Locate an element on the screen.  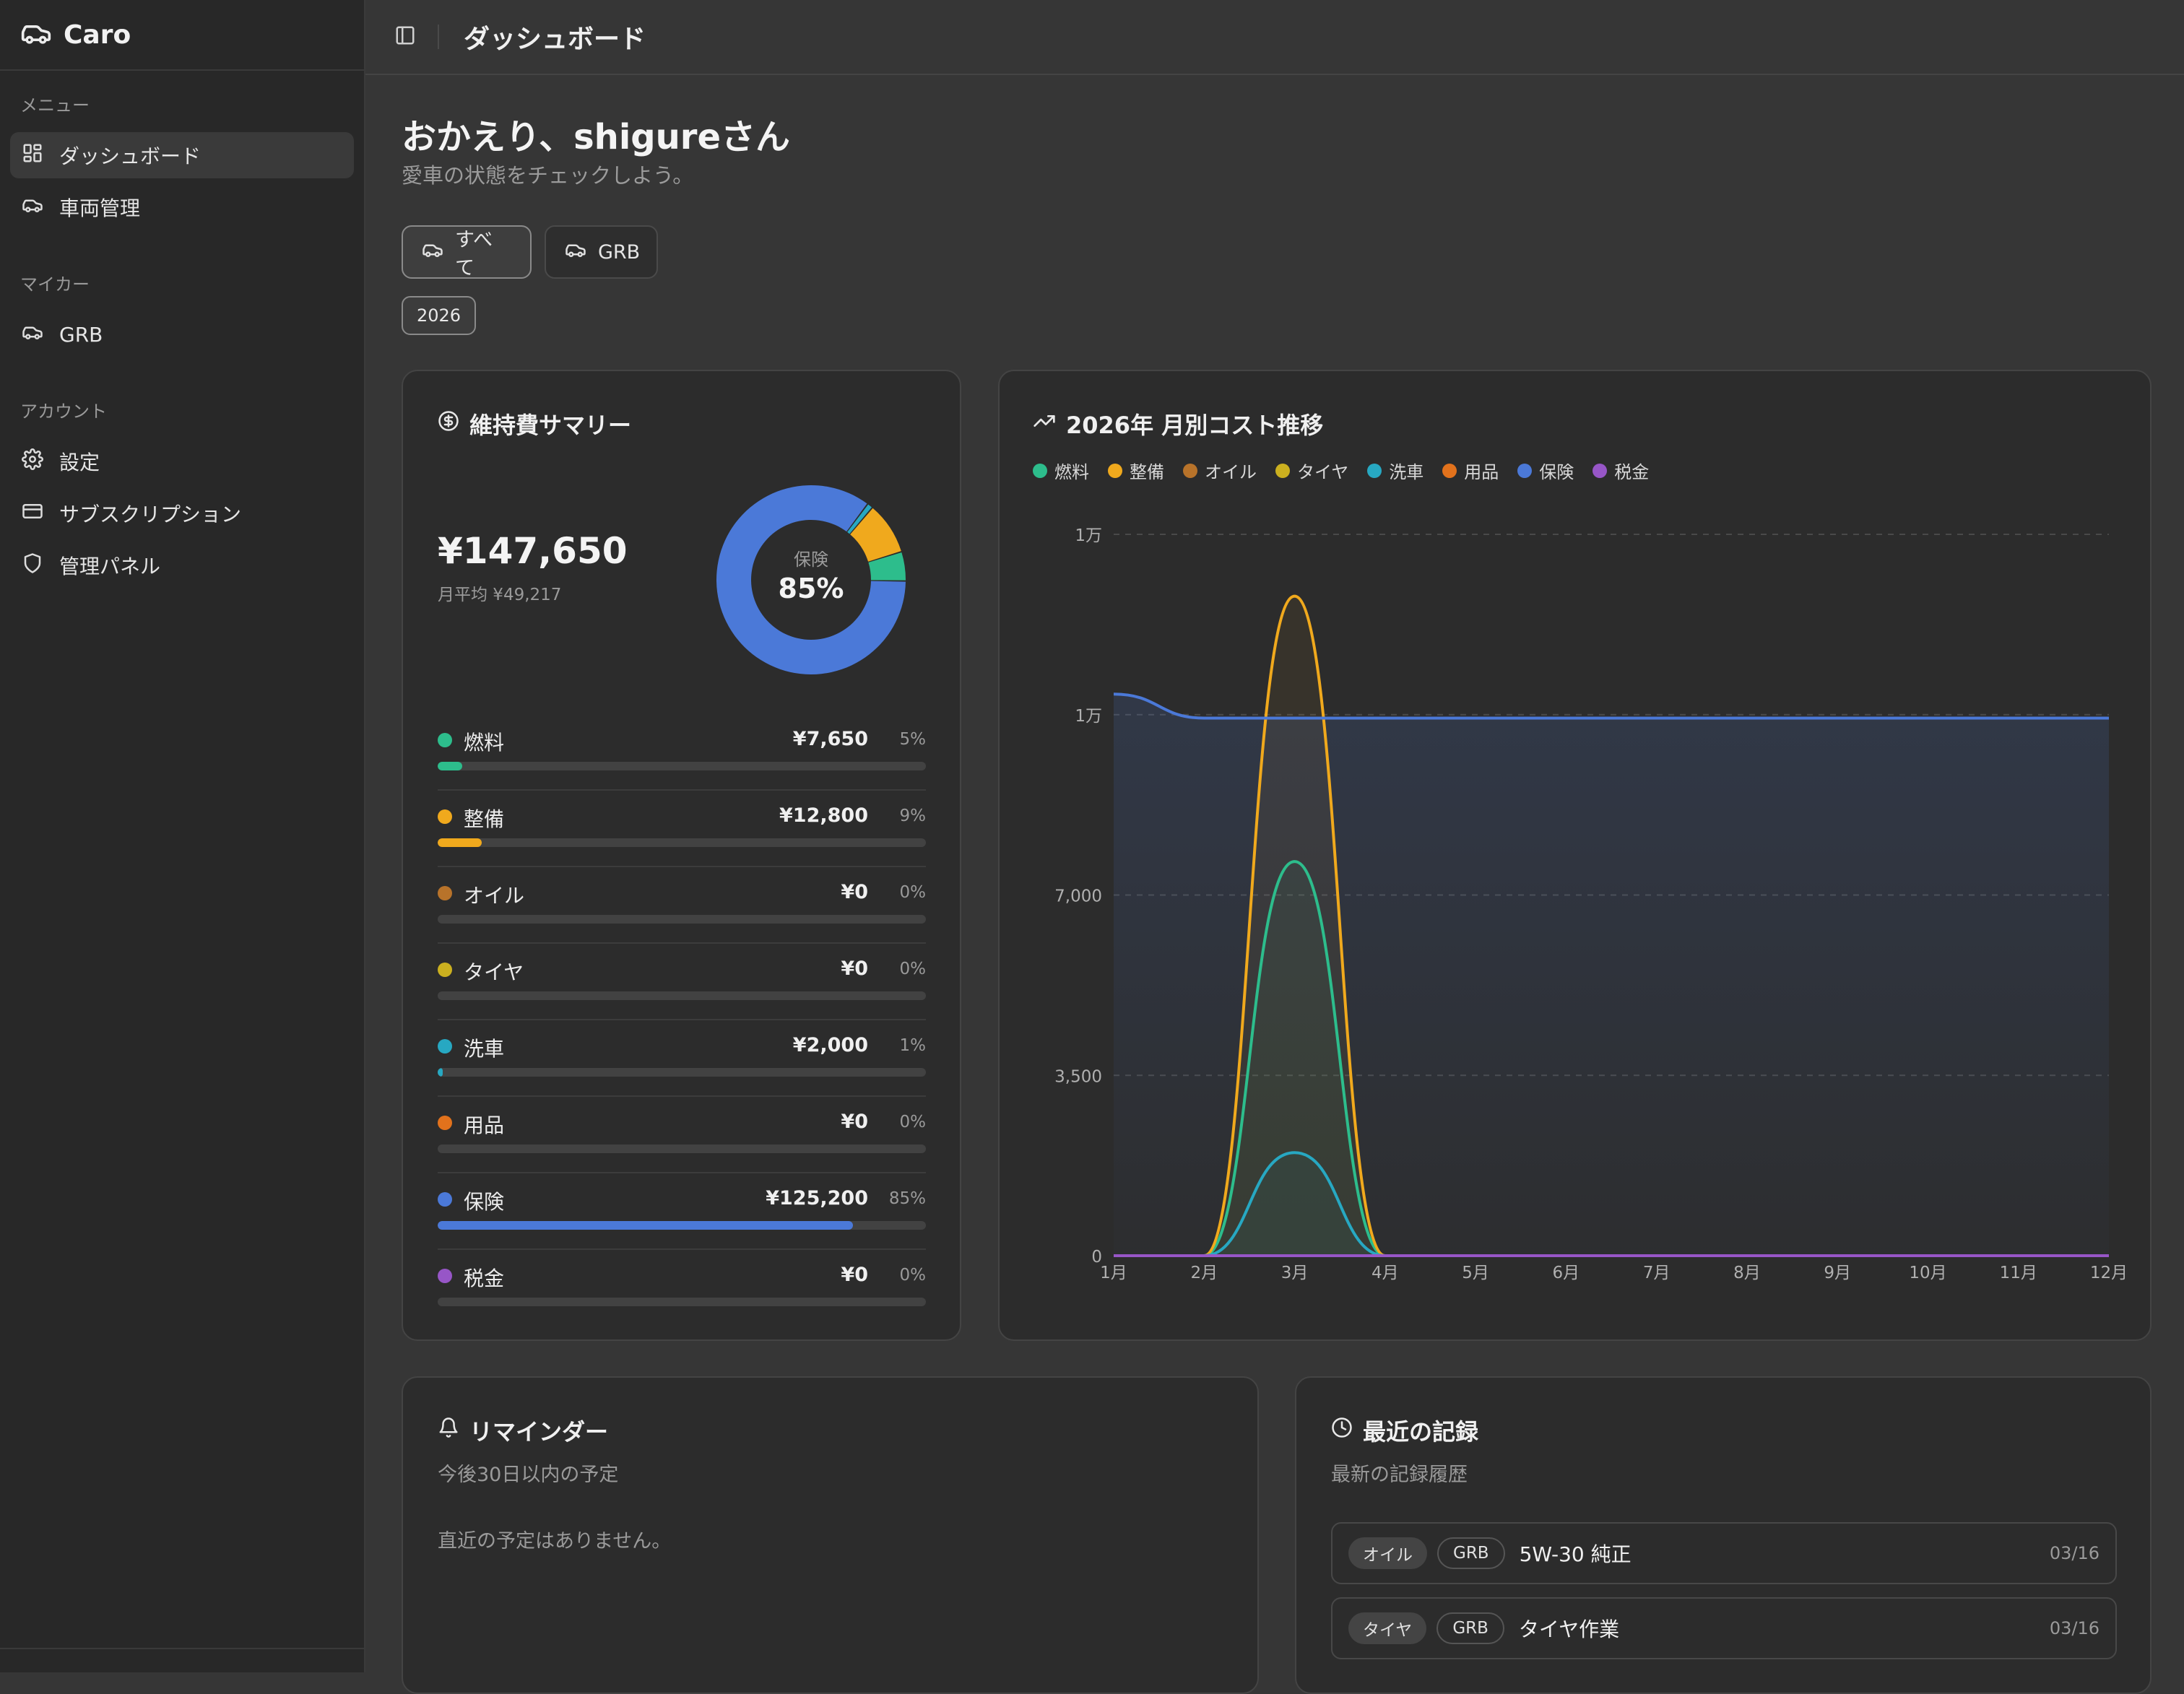
sidebar-item-label: 管理パネル is located at coordinates (110, 566).